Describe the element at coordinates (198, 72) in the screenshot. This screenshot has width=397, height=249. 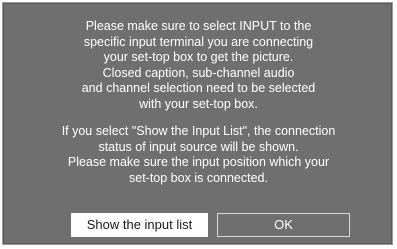
I see `message-line: Closed caption, sub-channel audio` at that location.